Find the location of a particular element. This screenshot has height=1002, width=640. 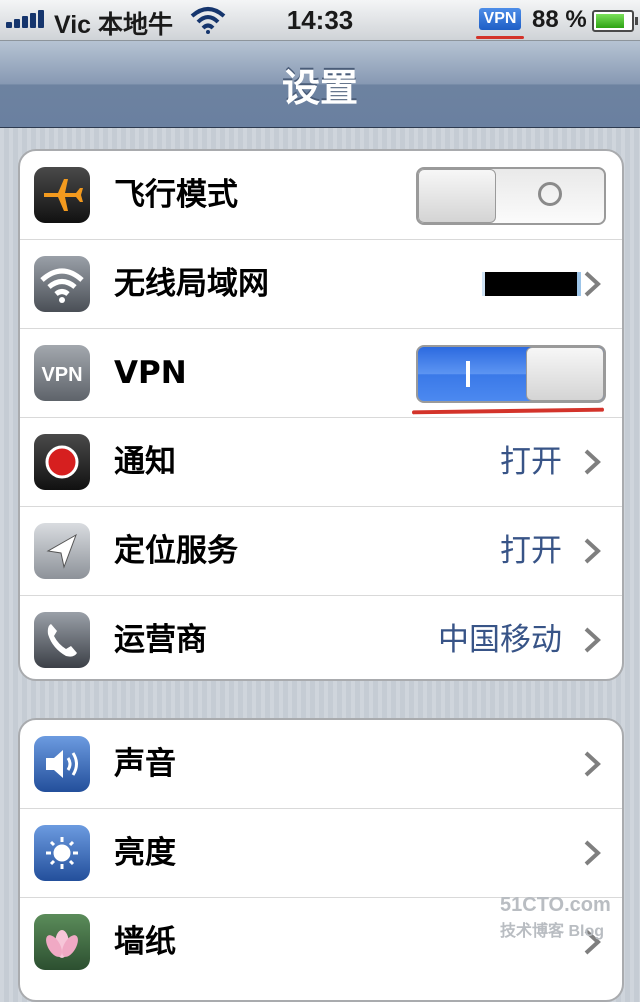

status-bar: Vic 本地牛 14:33 VPN 88 % is located at coordinates (320, 20).